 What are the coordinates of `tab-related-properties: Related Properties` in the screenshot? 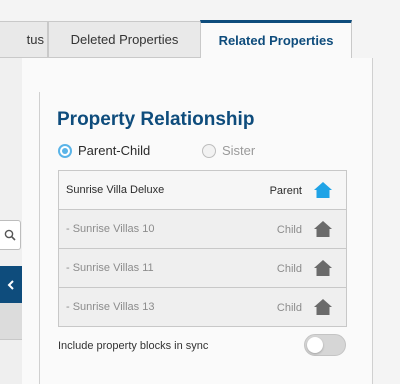 It's located at (276, 39).